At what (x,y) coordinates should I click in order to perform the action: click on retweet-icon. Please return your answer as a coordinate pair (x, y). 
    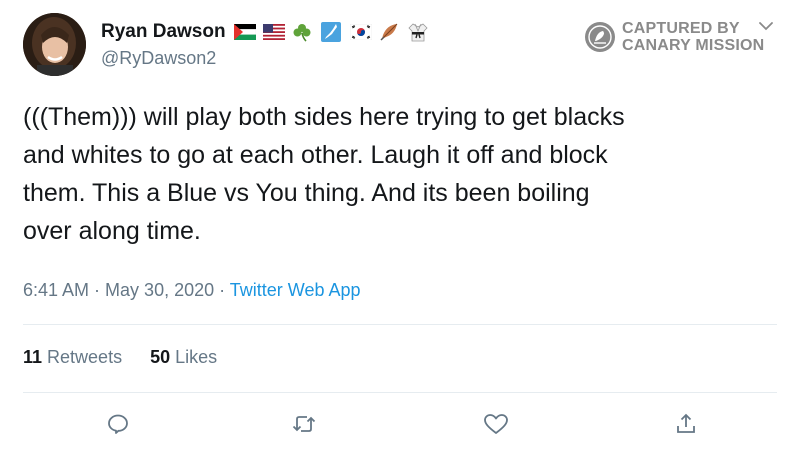
    Looking at the image, I should click on (304, 424).